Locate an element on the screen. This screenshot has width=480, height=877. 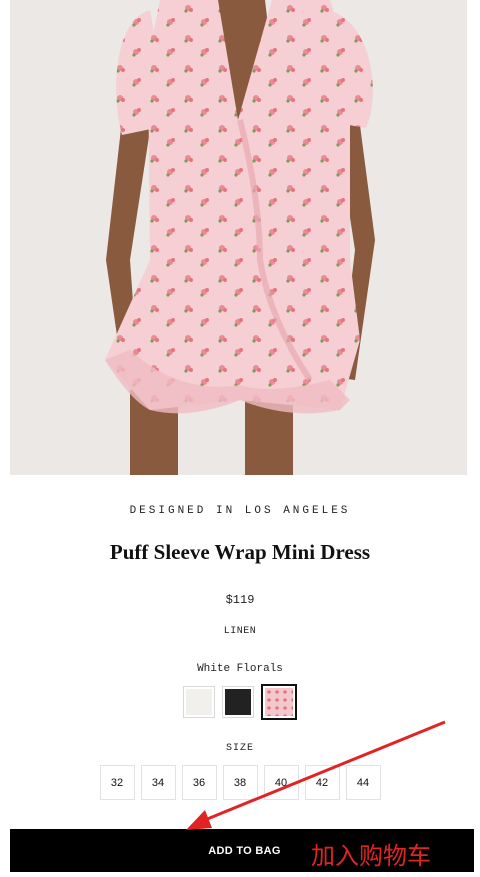
color-swatches is located at coordinates (240, 702).